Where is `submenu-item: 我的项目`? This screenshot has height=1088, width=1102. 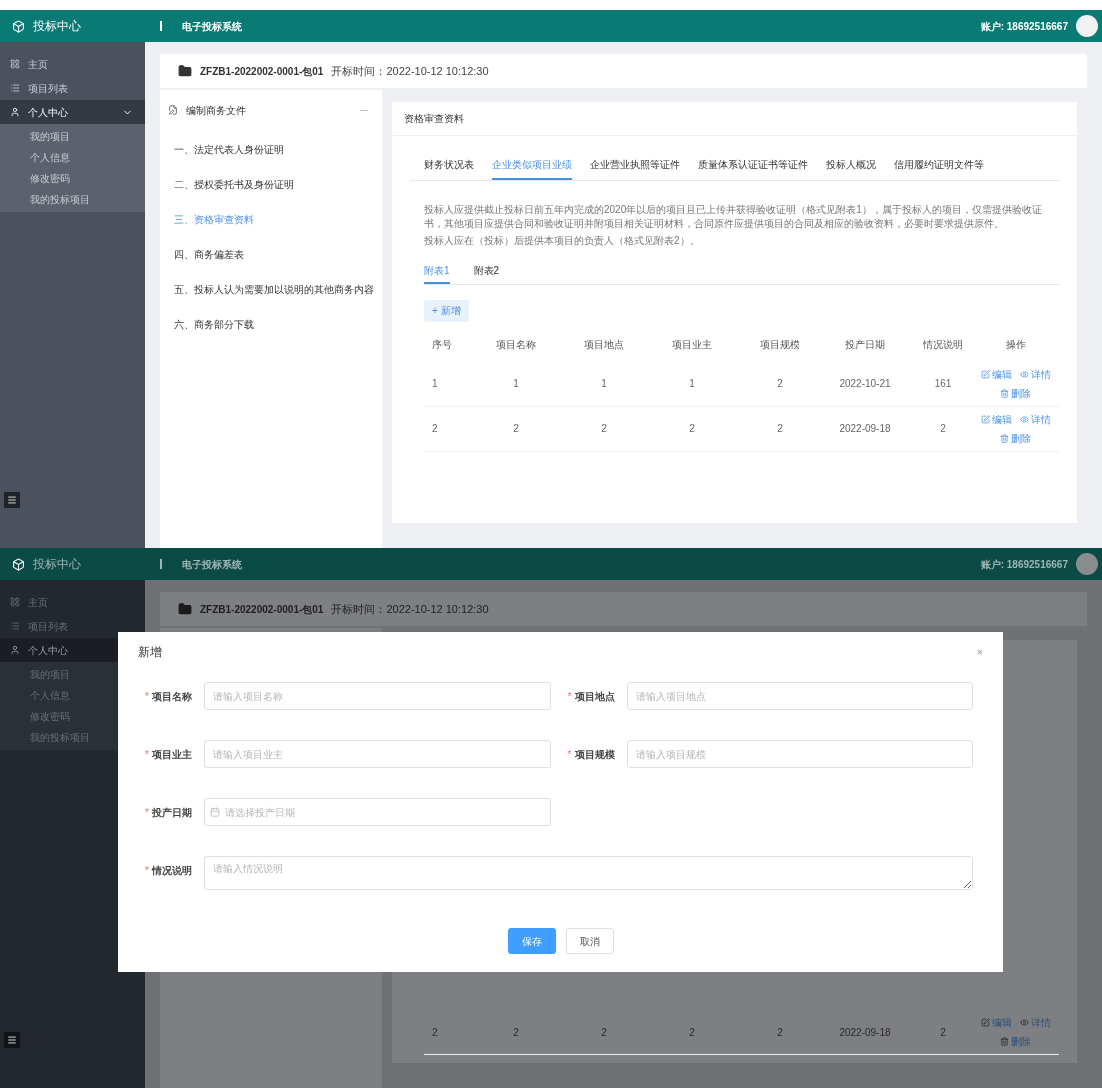 submenu-item: 我的项目 is located at coordinates (72, 136).